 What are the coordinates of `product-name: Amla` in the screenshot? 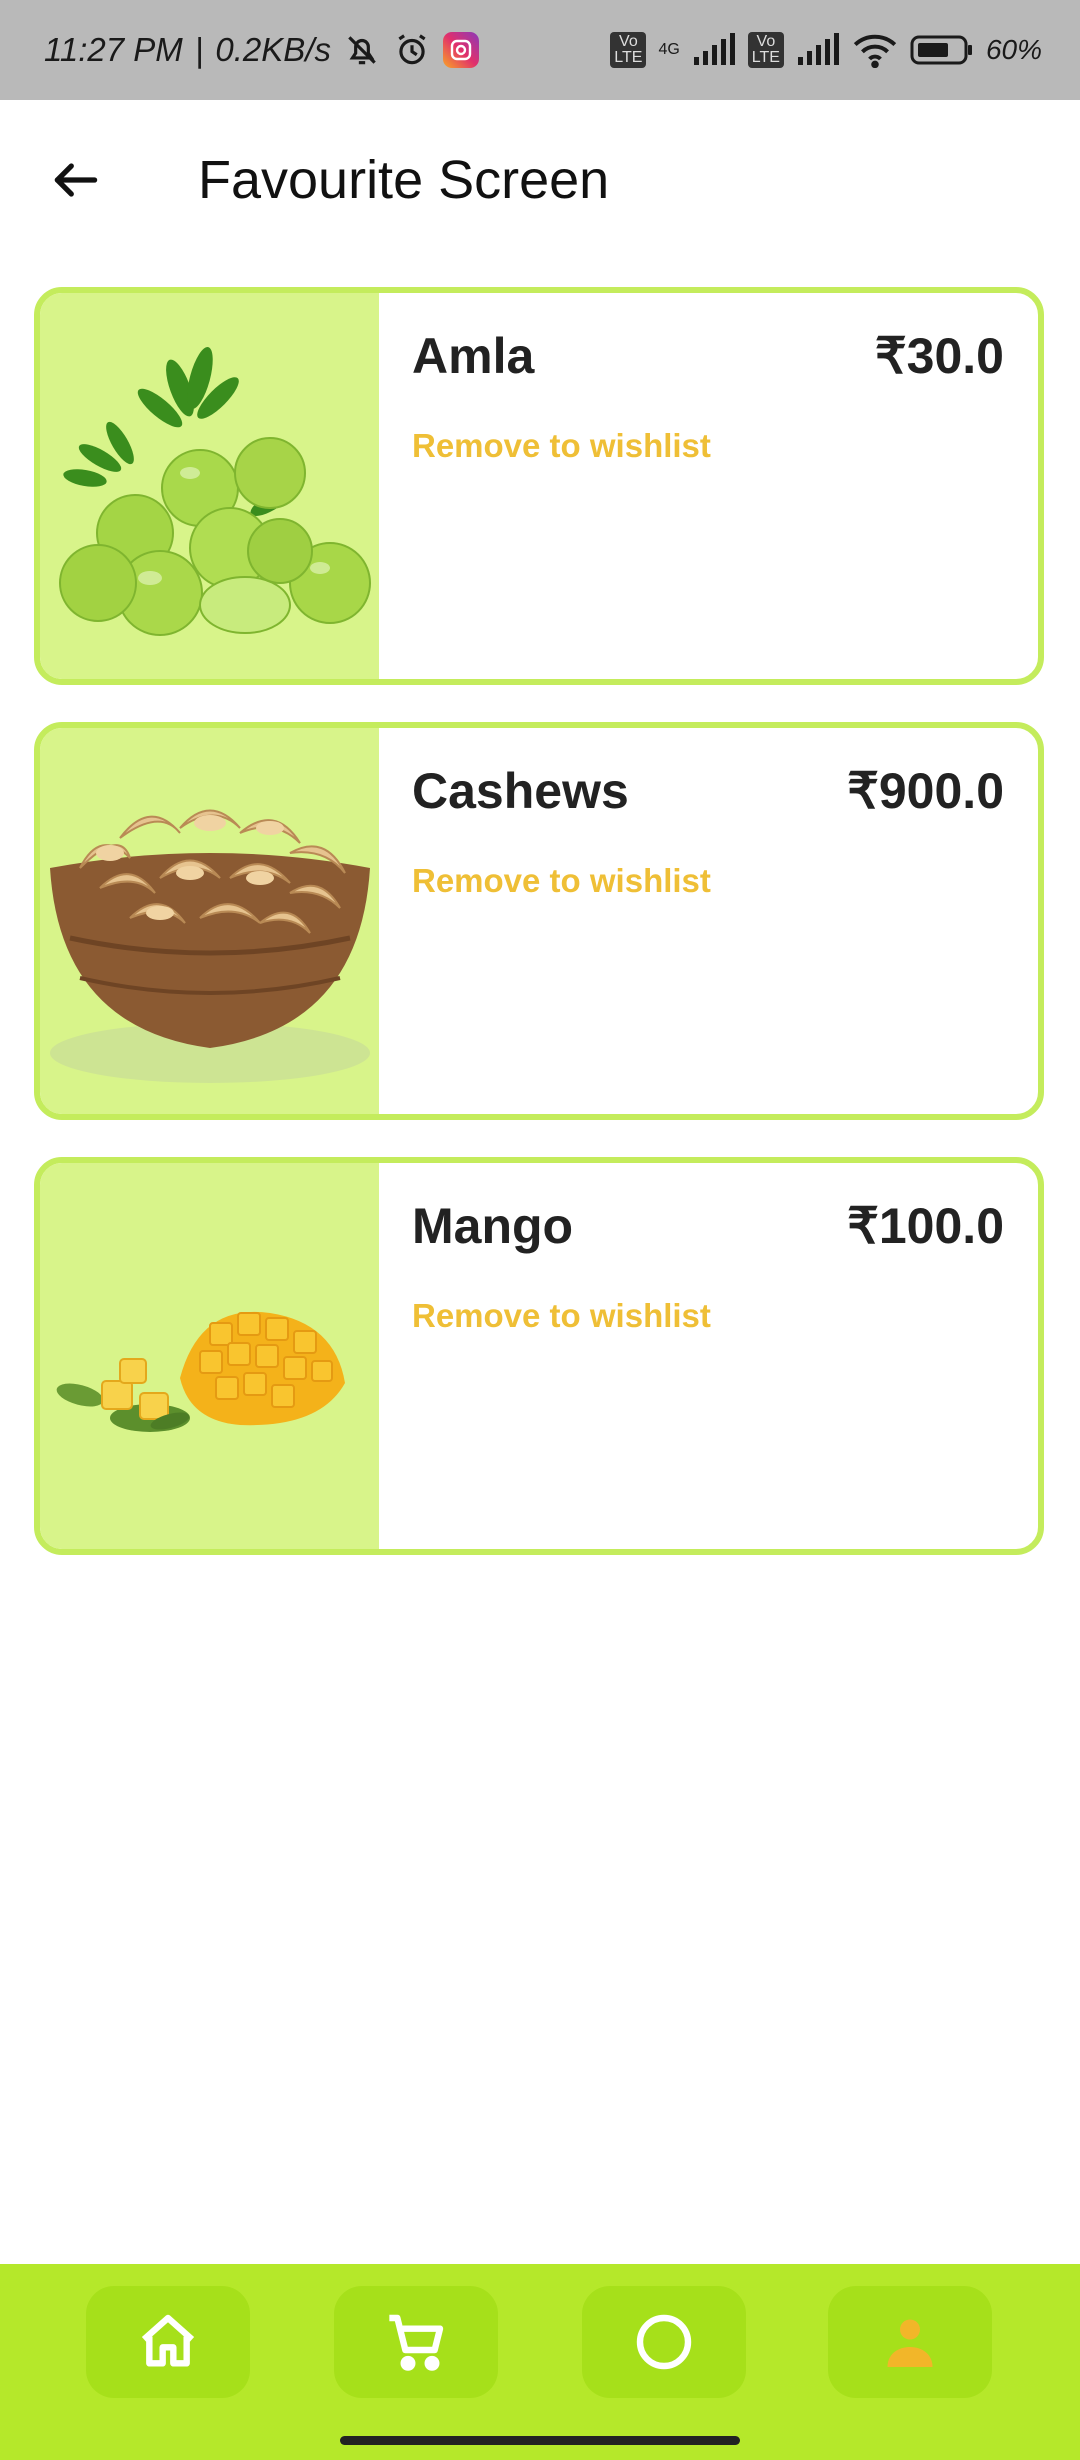 It's located at (473, 356).